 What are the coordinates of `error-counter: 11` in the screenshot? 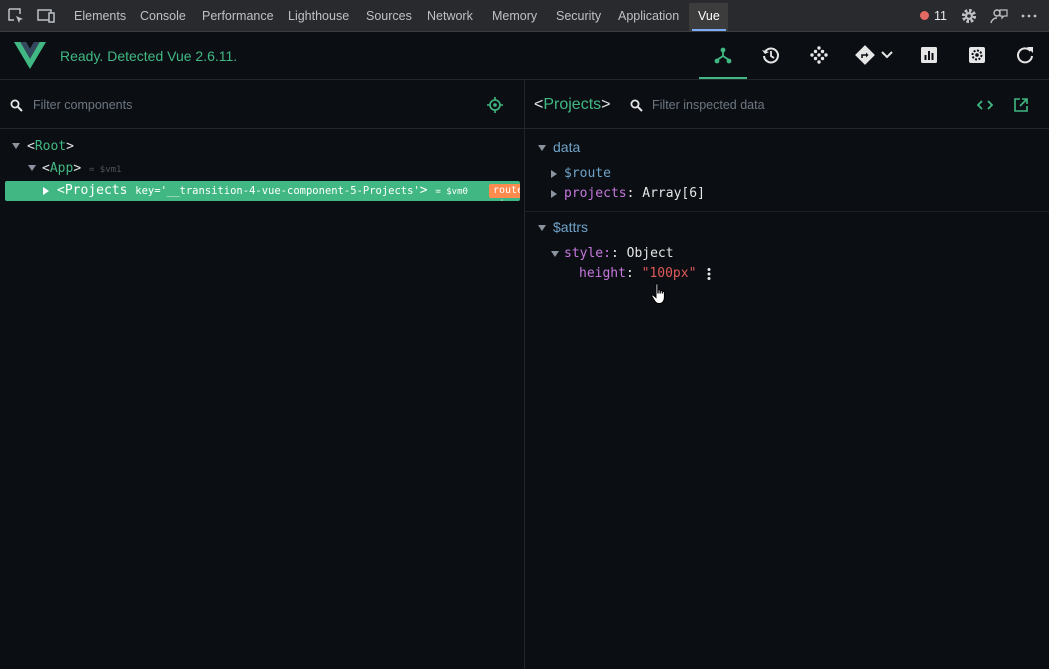 It's located at (933, 16).